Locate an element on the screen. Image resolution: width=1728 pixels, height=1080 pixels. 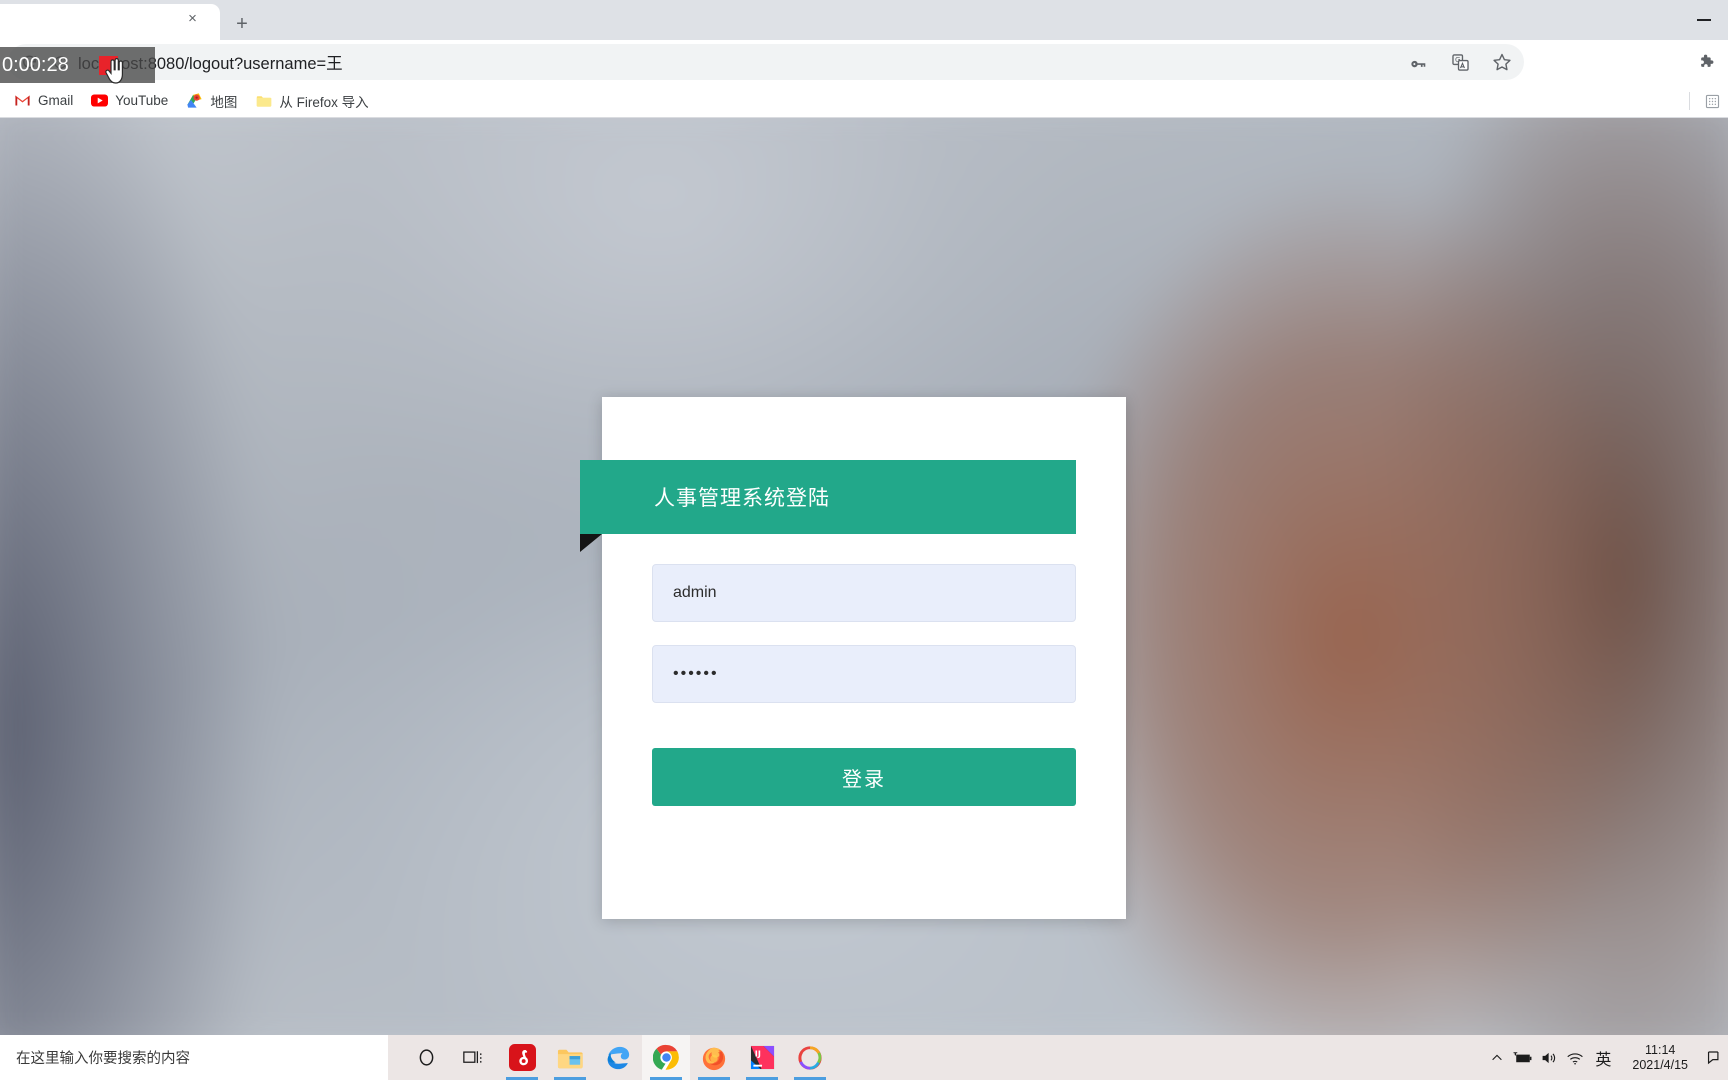
bookmark-label: YouTube is located at coordinates (142, 100).